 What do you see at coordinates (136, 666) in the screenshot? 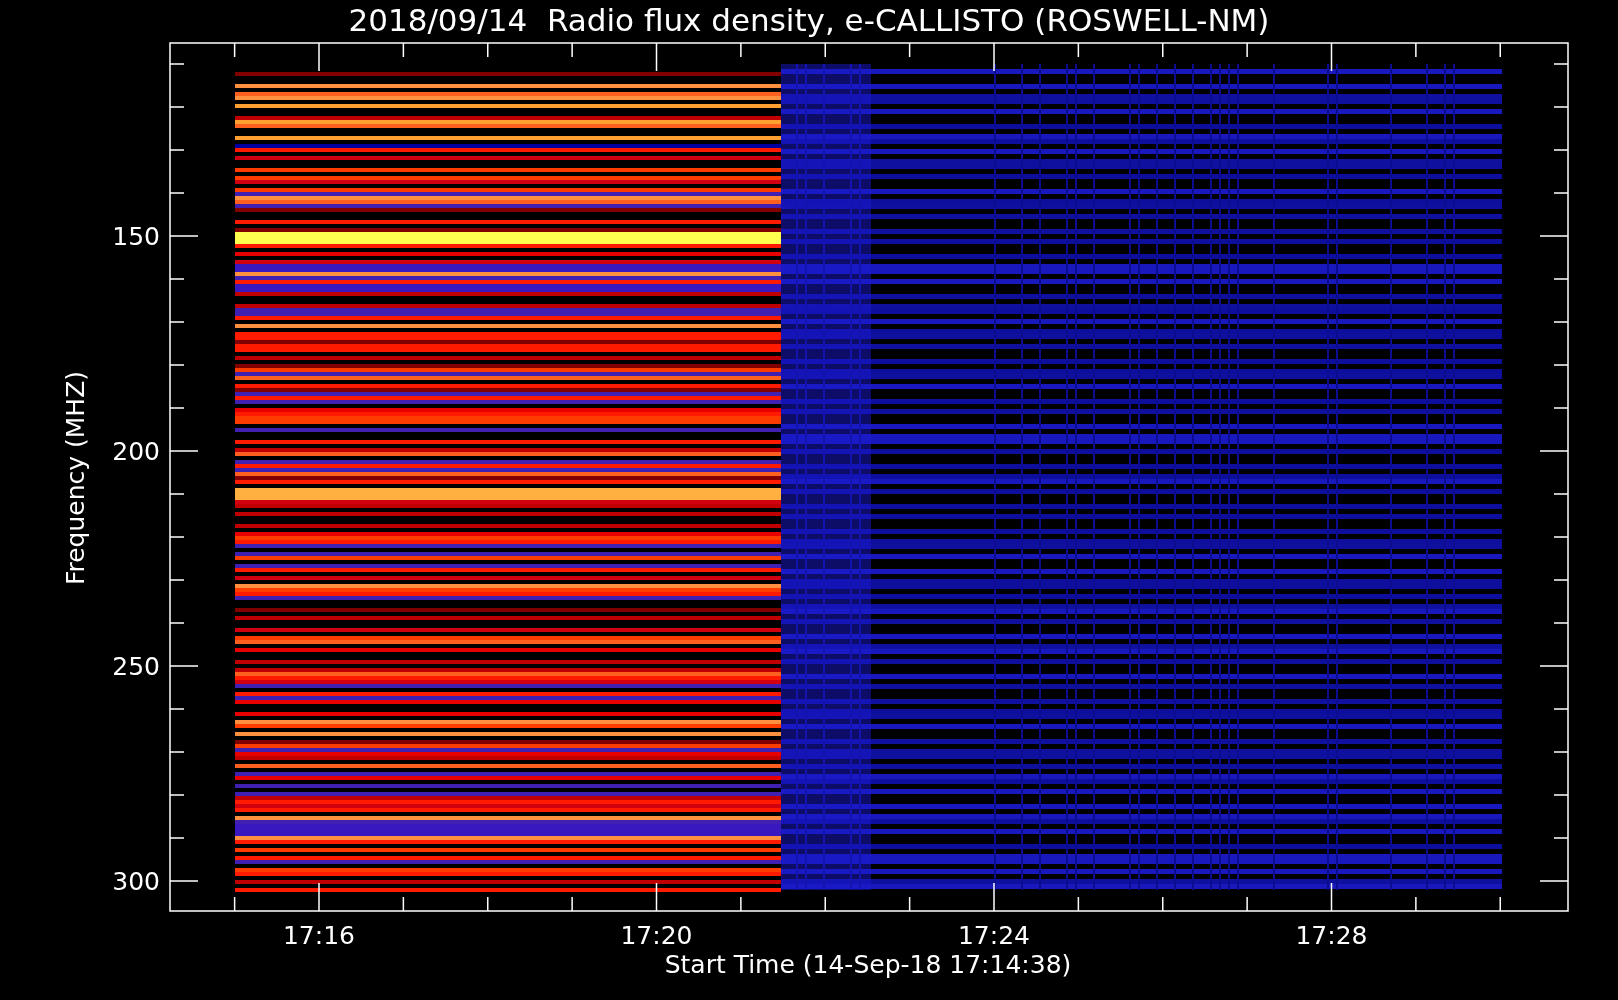
I see `tick-label: 250` at bounding box center [136, 666].